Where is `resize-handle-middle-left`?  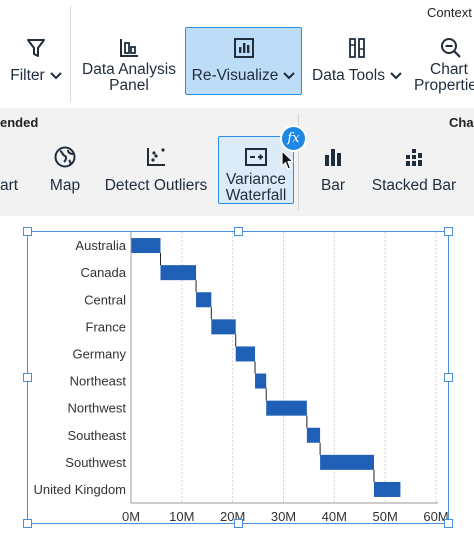 resize-handle-middle-left is located at coordinates (27, 377).